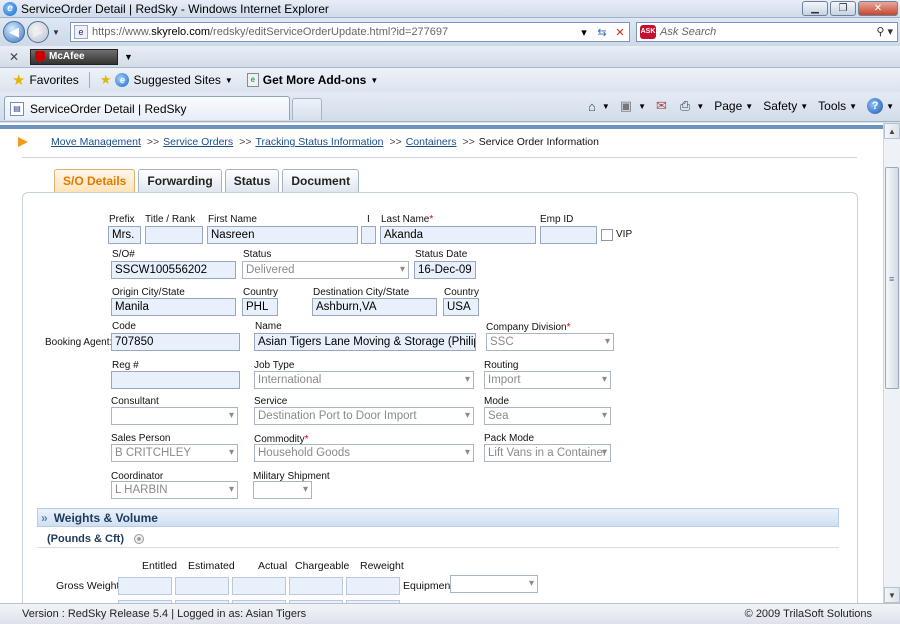 The width and height of the screenshot is (900, 624). I want to click on get-addons-label: Get More Add-ons, so click(314, 80).